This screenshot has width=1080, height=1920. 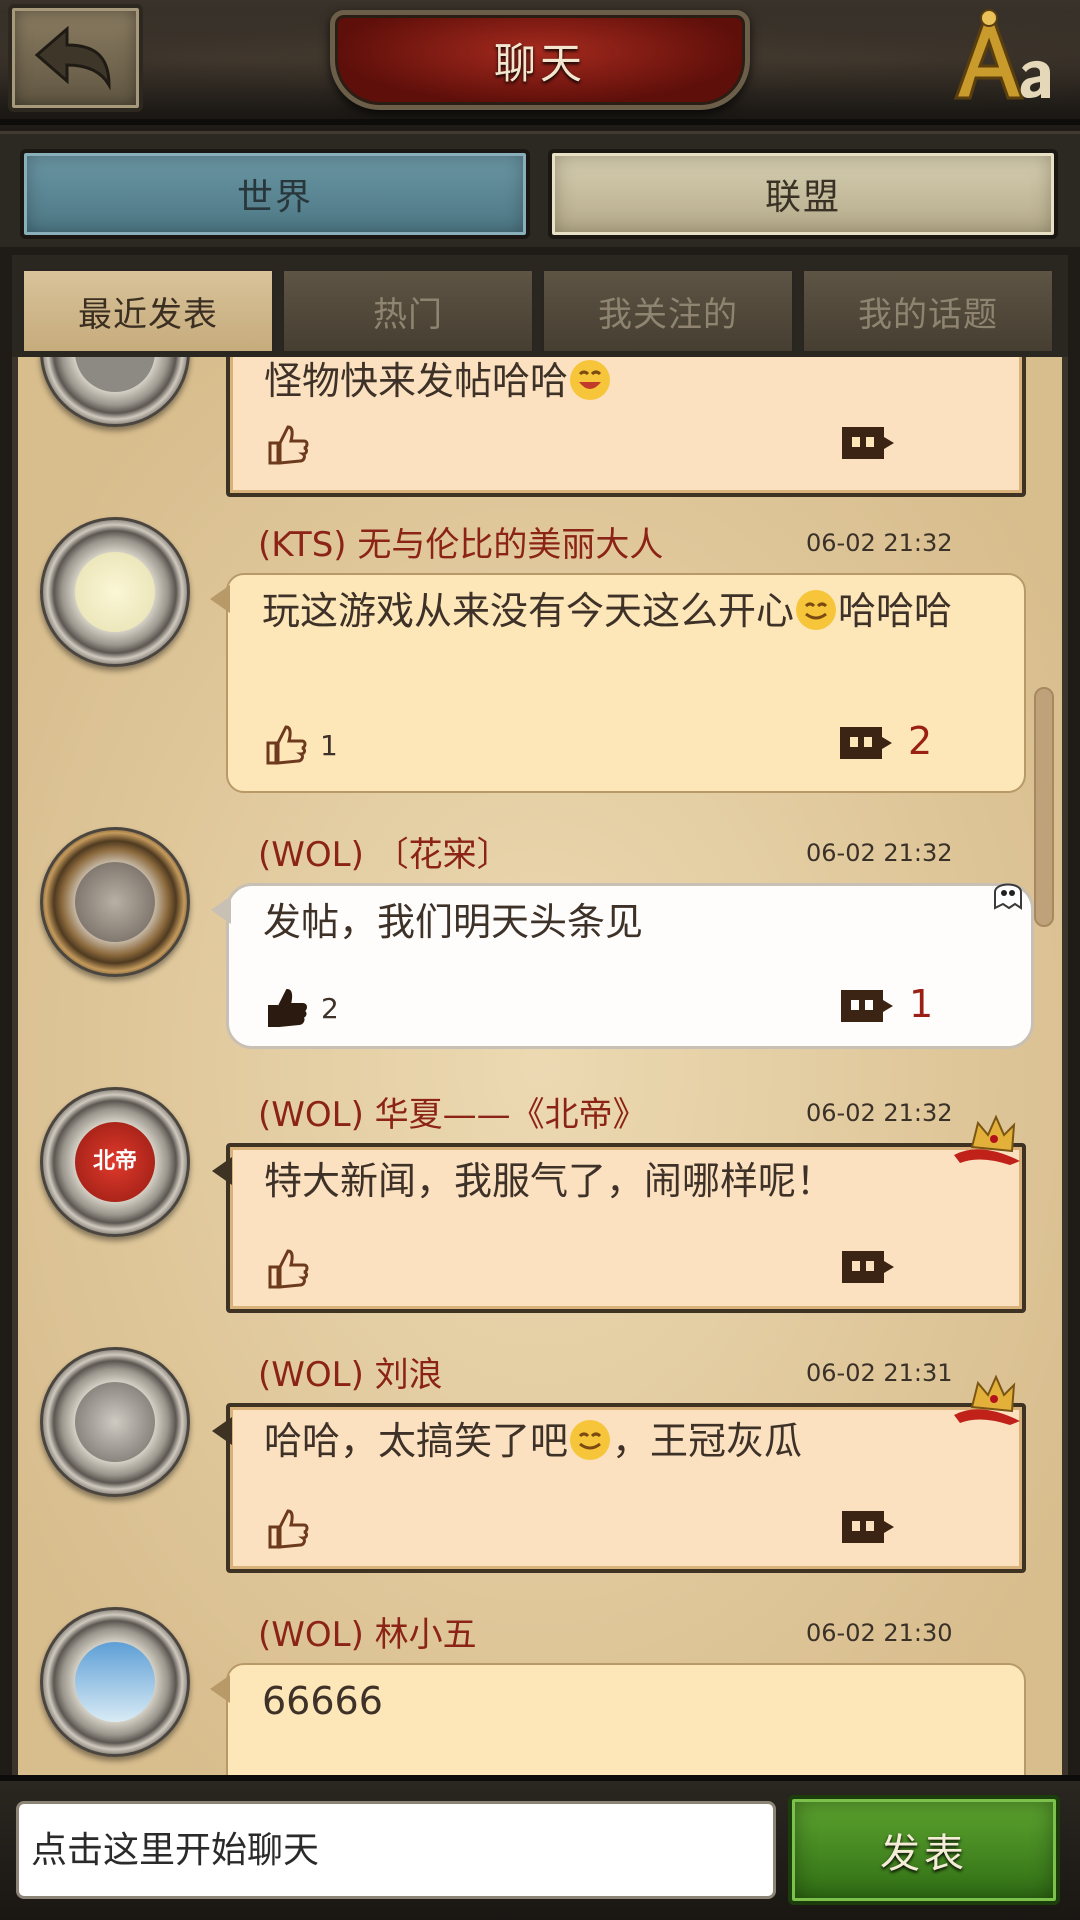 I want to click on sub-tab-bar: 最近发表 热门 我关注的 我的话题, so click(x=540, y=306).